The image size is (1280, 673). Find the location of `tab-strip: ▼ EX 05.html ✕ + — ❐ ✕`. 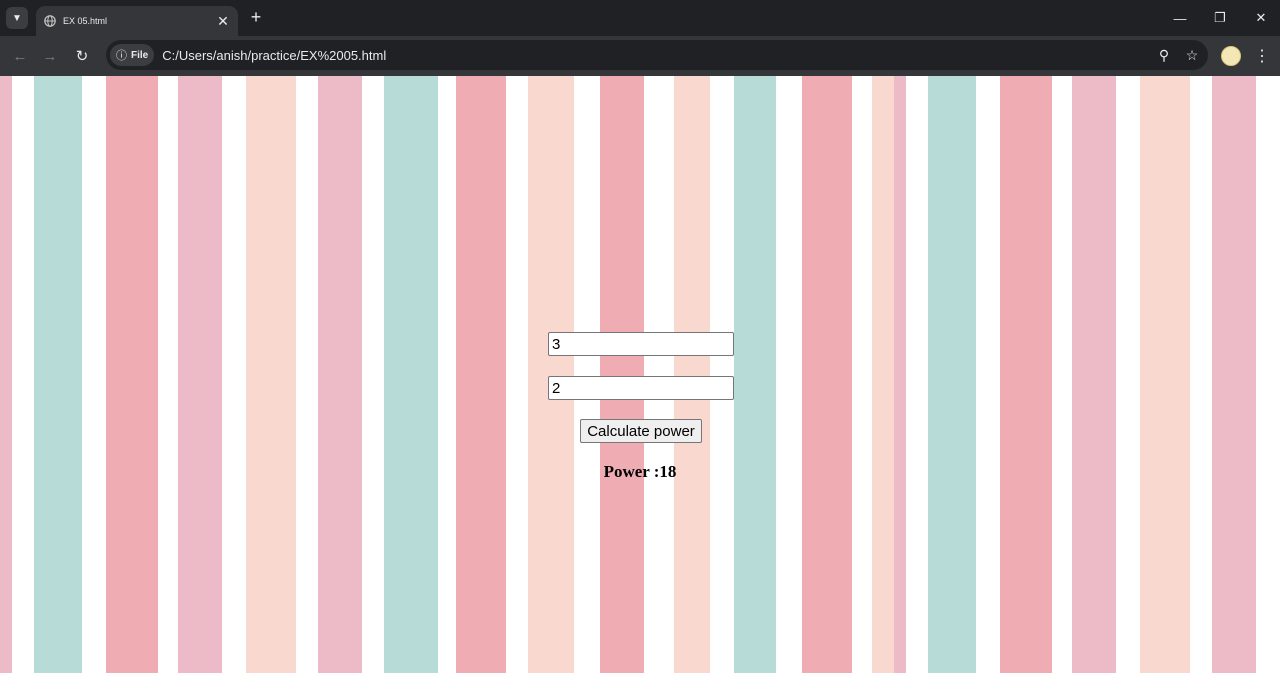

tab-strip: ▼ EX 05.html ✕ + — ❐ ✕ is located at coordinates (640, 18).